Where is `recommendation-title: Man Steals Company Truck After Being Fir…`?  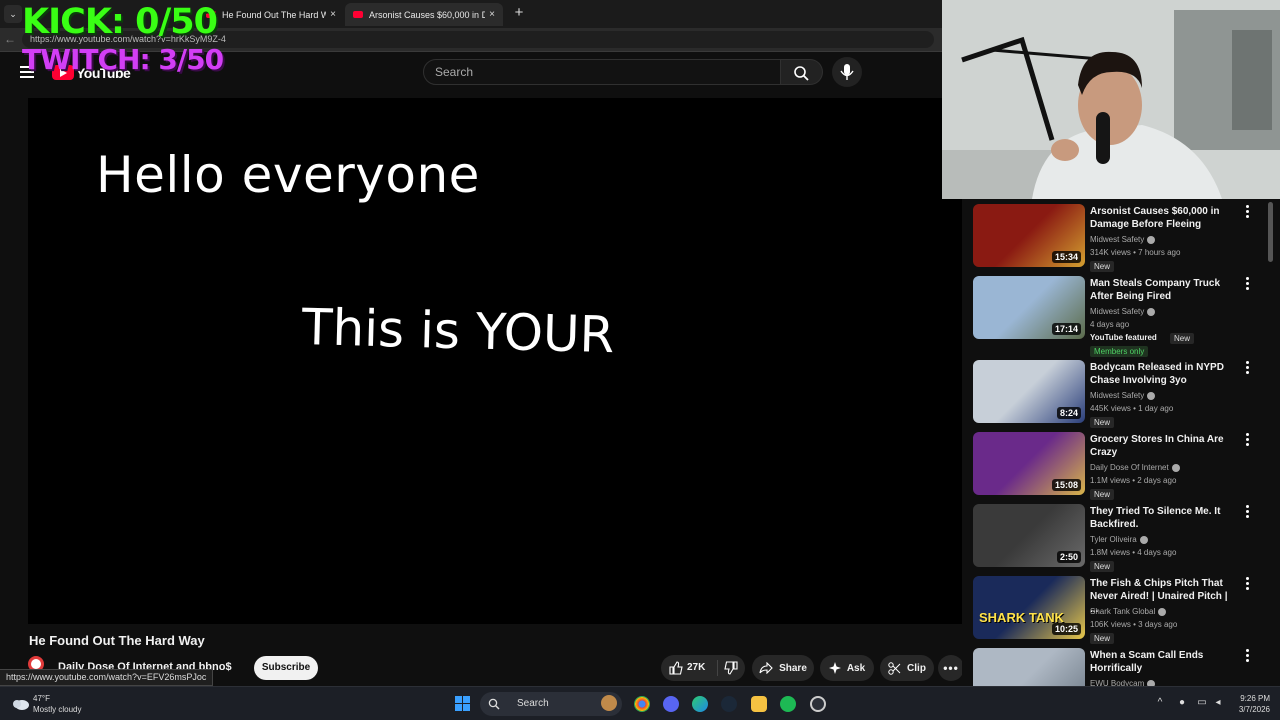 recommendation-title: Man Steals Company Truck After Being Fir… is located at coordinates (1160, 290).